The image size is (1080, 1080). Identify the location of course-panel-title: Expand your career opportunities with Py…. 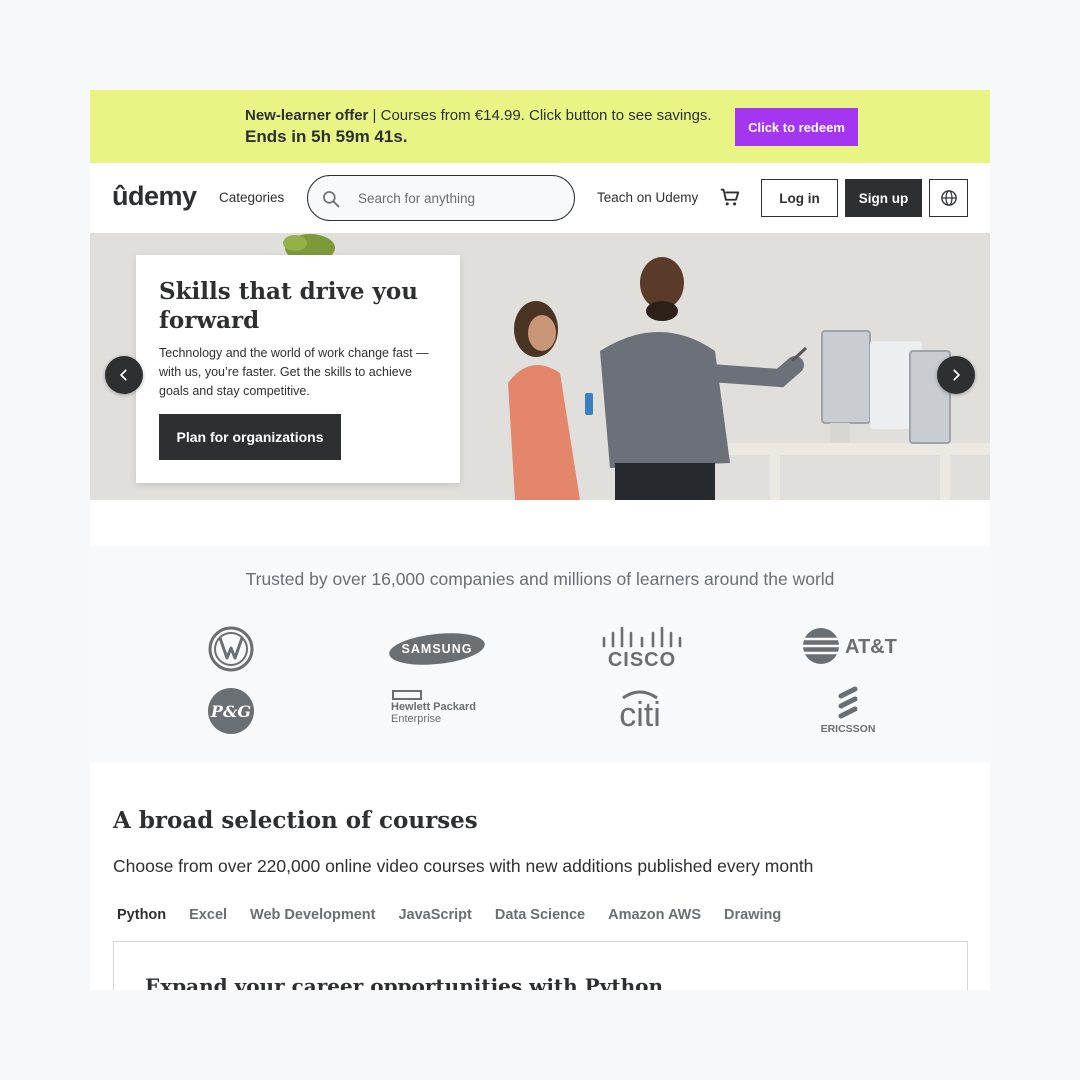
(404, 982).